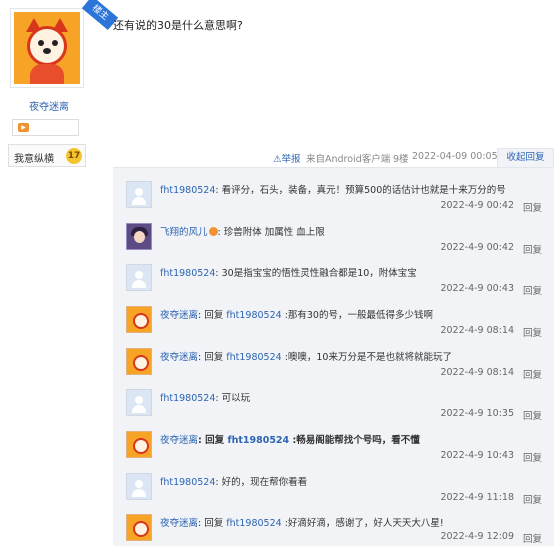  Describe the element at coordinates (348, 158) in the screenshot. I see `client-source: 来自Android客户端` at that location.